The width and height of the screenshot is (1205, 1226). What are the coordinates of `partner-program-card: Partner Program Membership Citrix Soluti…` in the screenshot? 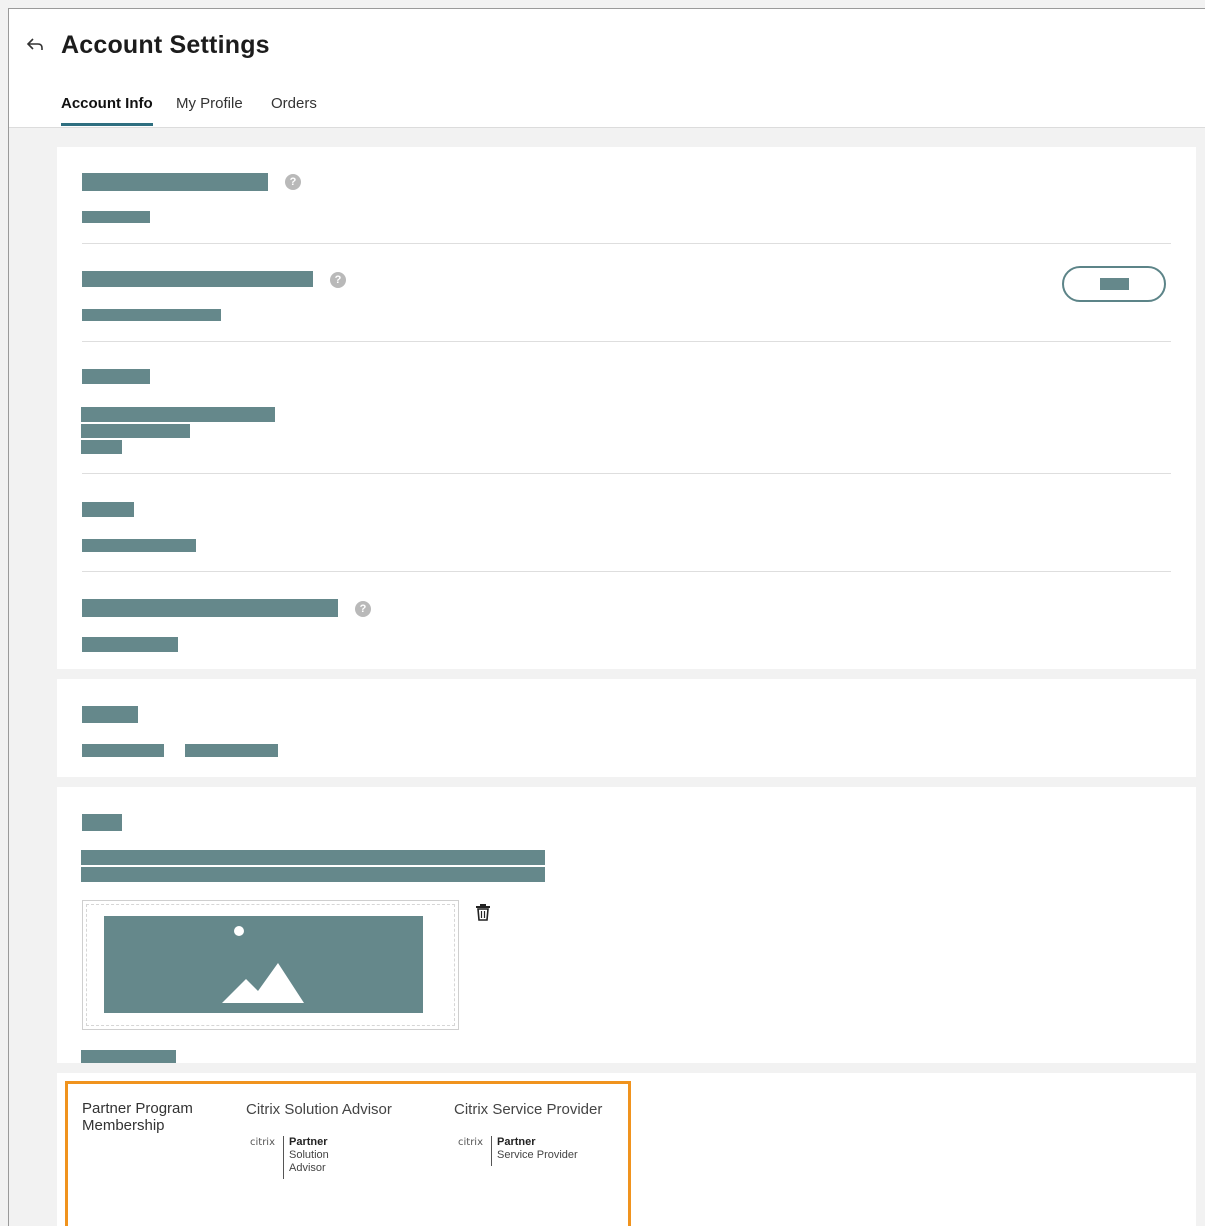 It's located at (626, 1149).